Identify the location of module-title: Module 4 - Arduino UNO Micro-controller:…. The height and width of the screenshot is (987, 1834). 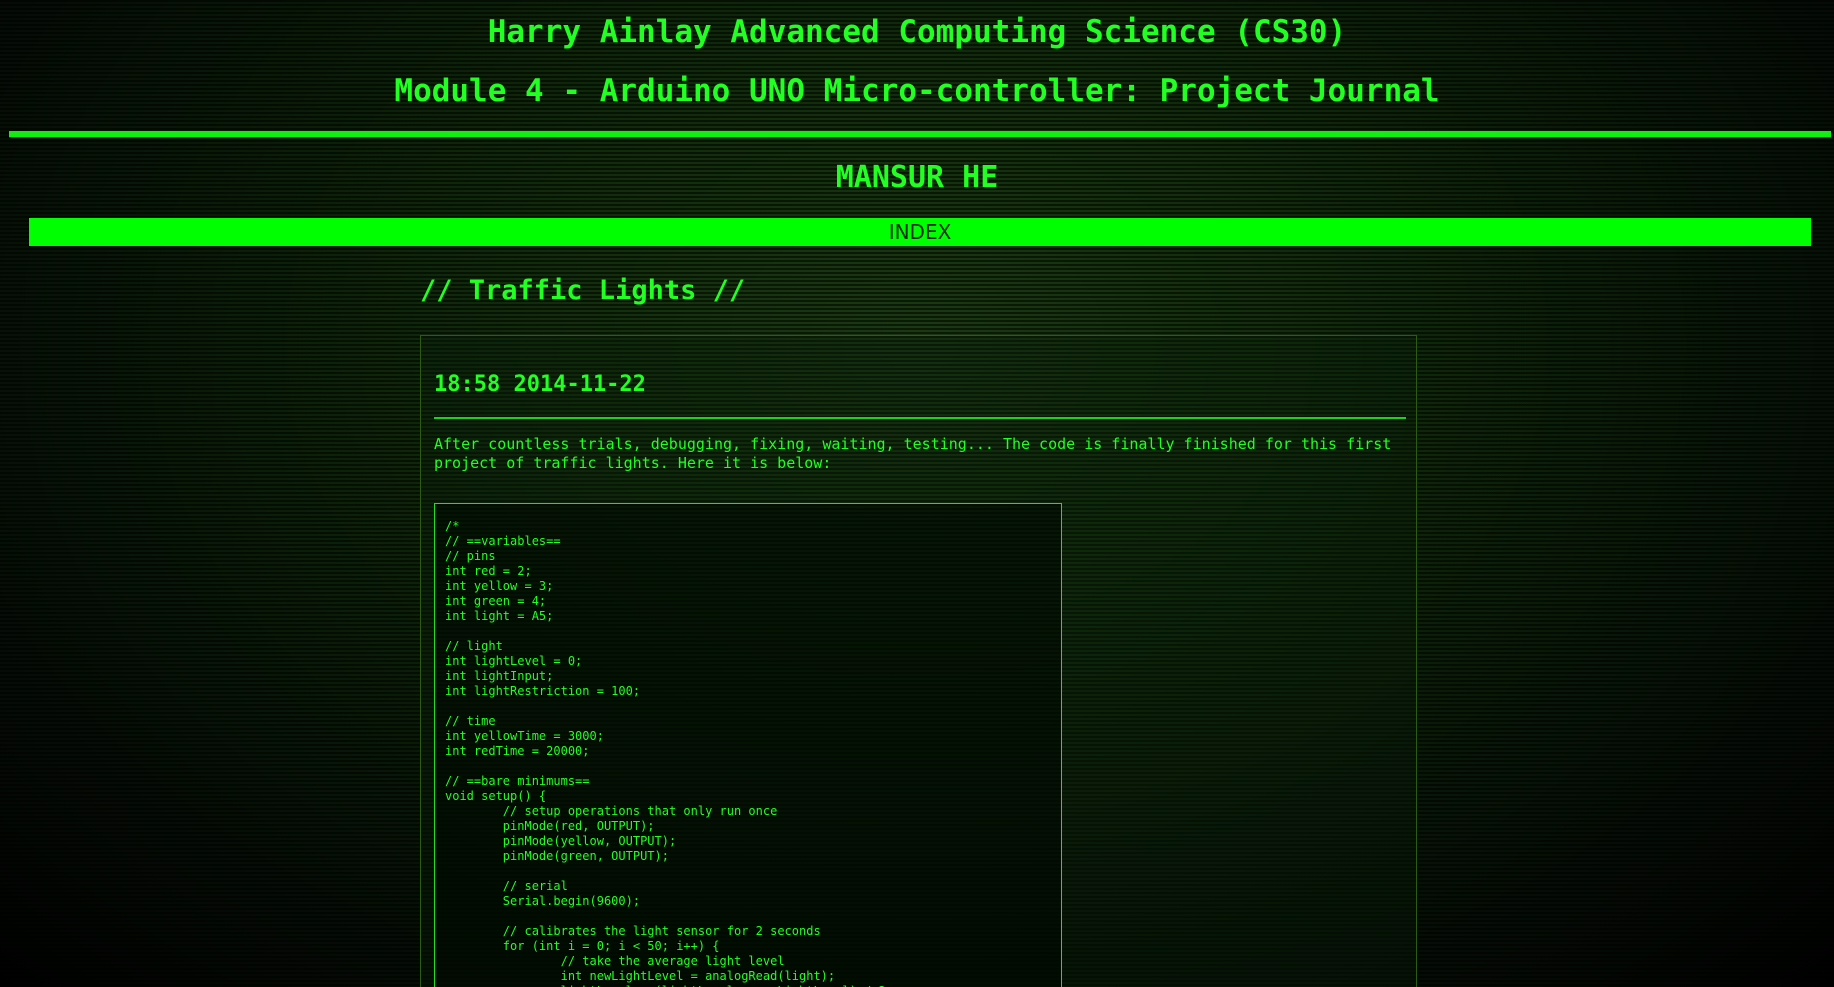
(917, 91).